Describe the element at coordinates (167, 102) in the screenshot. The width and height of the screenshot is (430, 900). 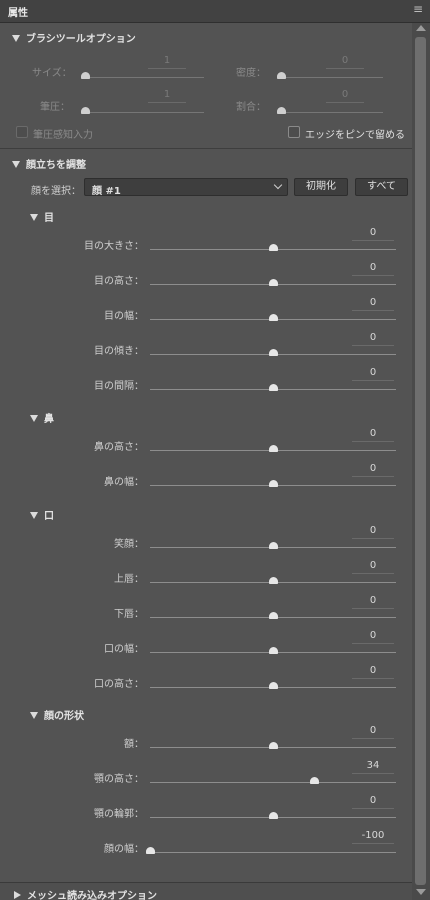
I see `brush-pressure-underline` at that location.